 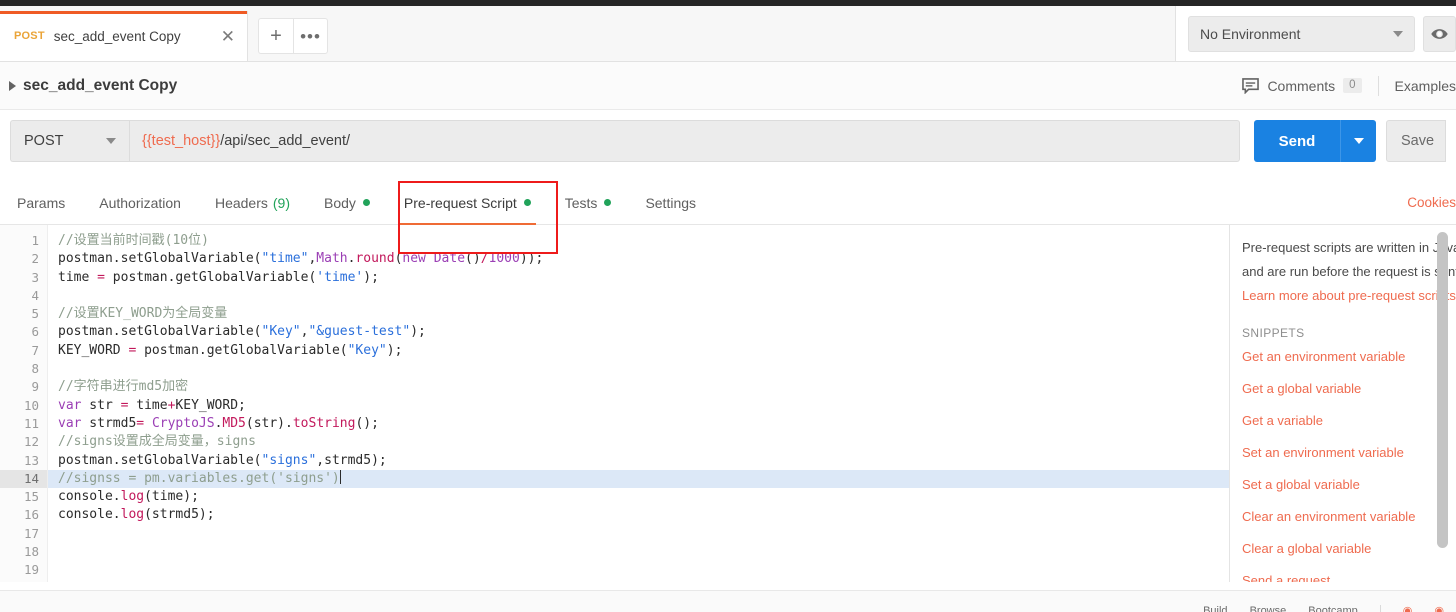 What do you see at coordinates (1344, 577) in the screenshot?
I see `snippet-item: Send a request` at bounding box center [1344, 577].